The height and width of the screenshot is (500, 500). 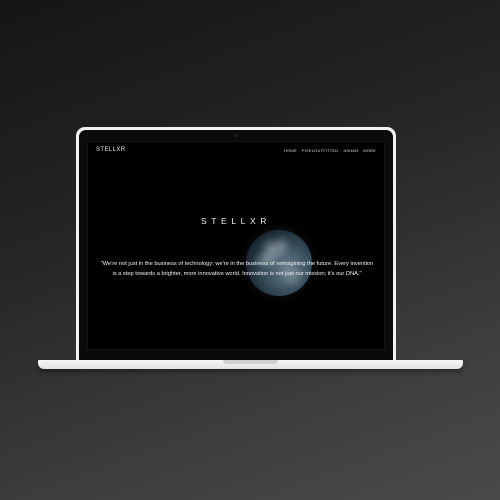 What do you see at coordinates (110, 150) in the screenshot?
I see `brand-logo: STELLXR` at bounding box center [110, 150].